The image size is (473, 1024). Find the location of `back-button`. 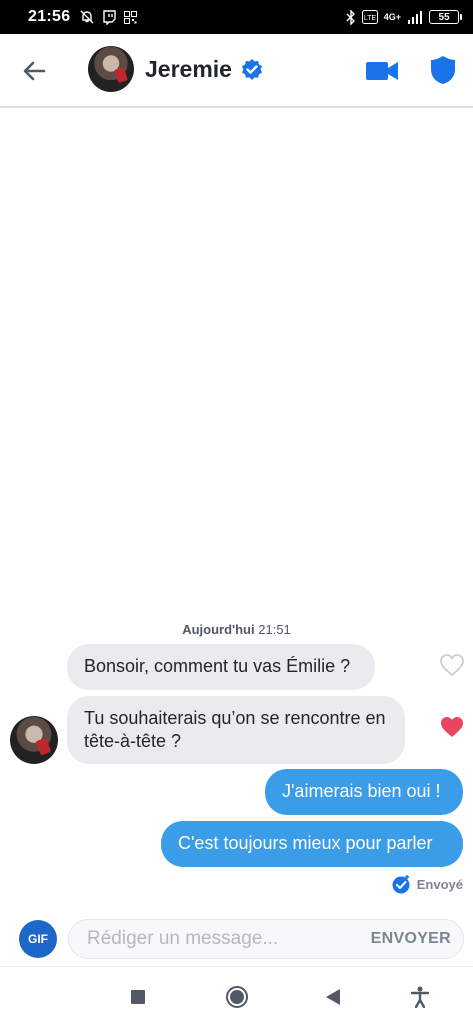

back-button is located at coordinates (34, 71).